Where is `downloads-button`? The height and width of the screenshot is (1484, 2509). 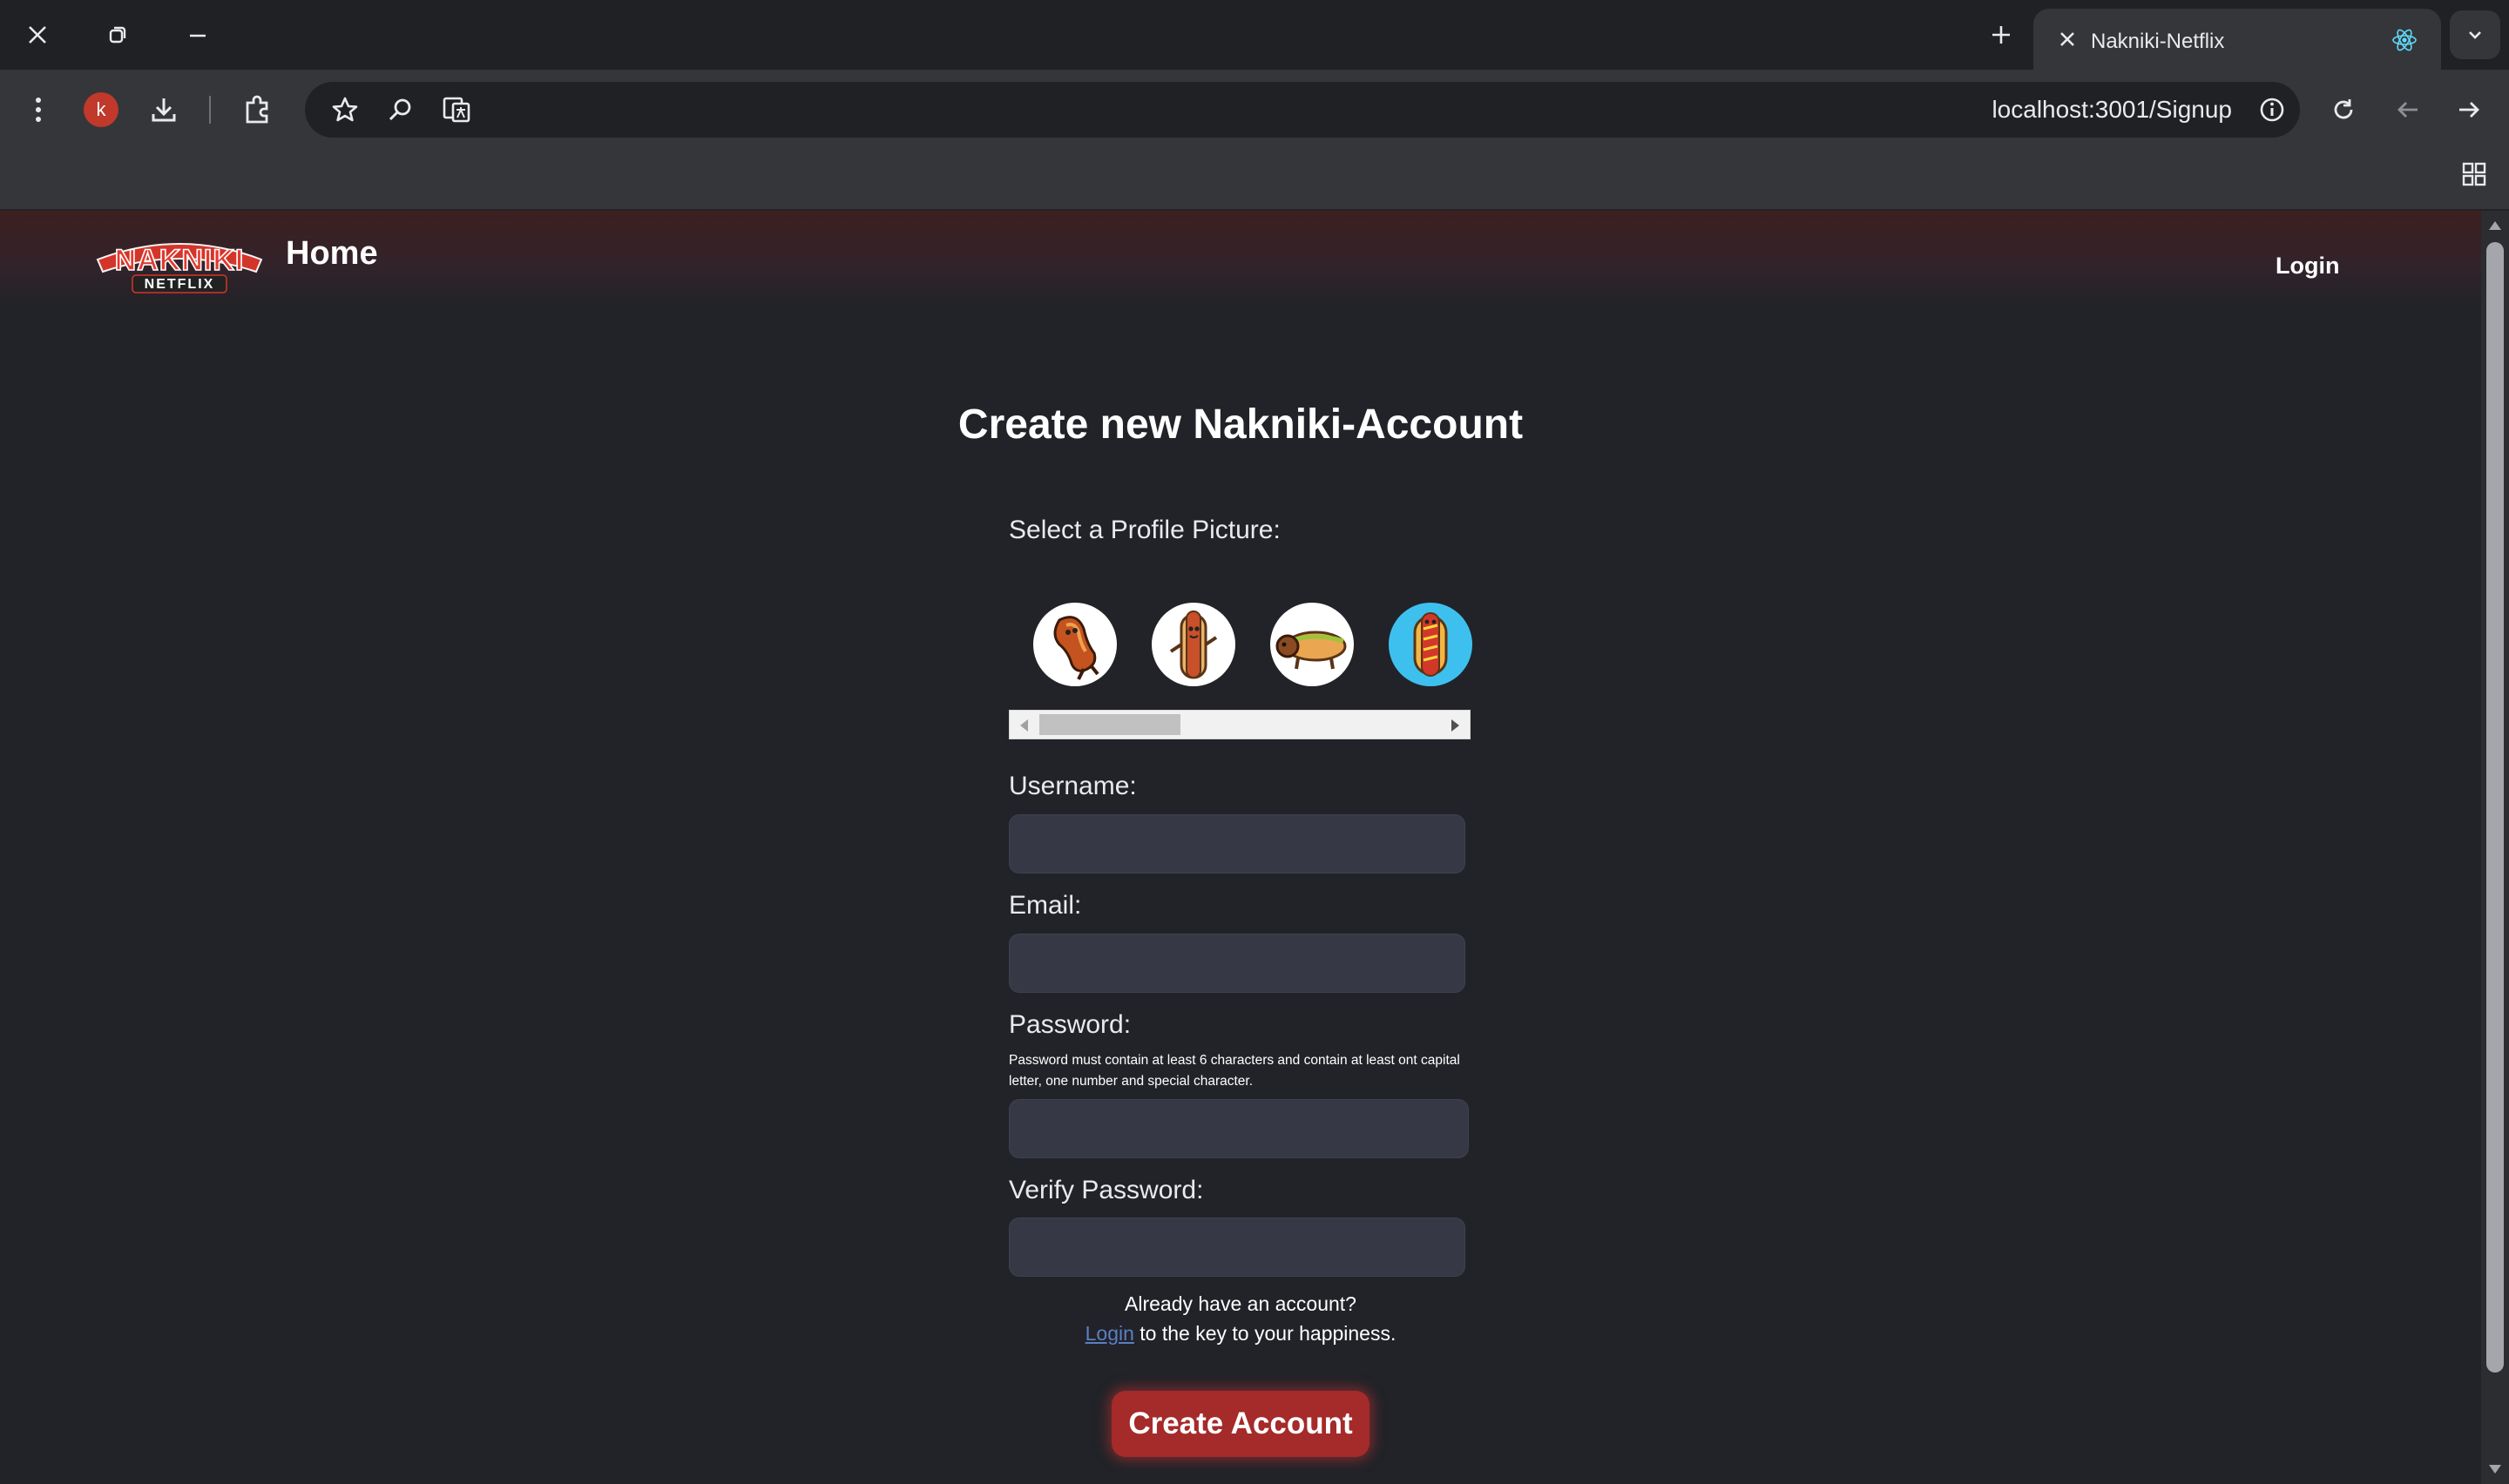
downloads-button is located at coordinates (163, 109).